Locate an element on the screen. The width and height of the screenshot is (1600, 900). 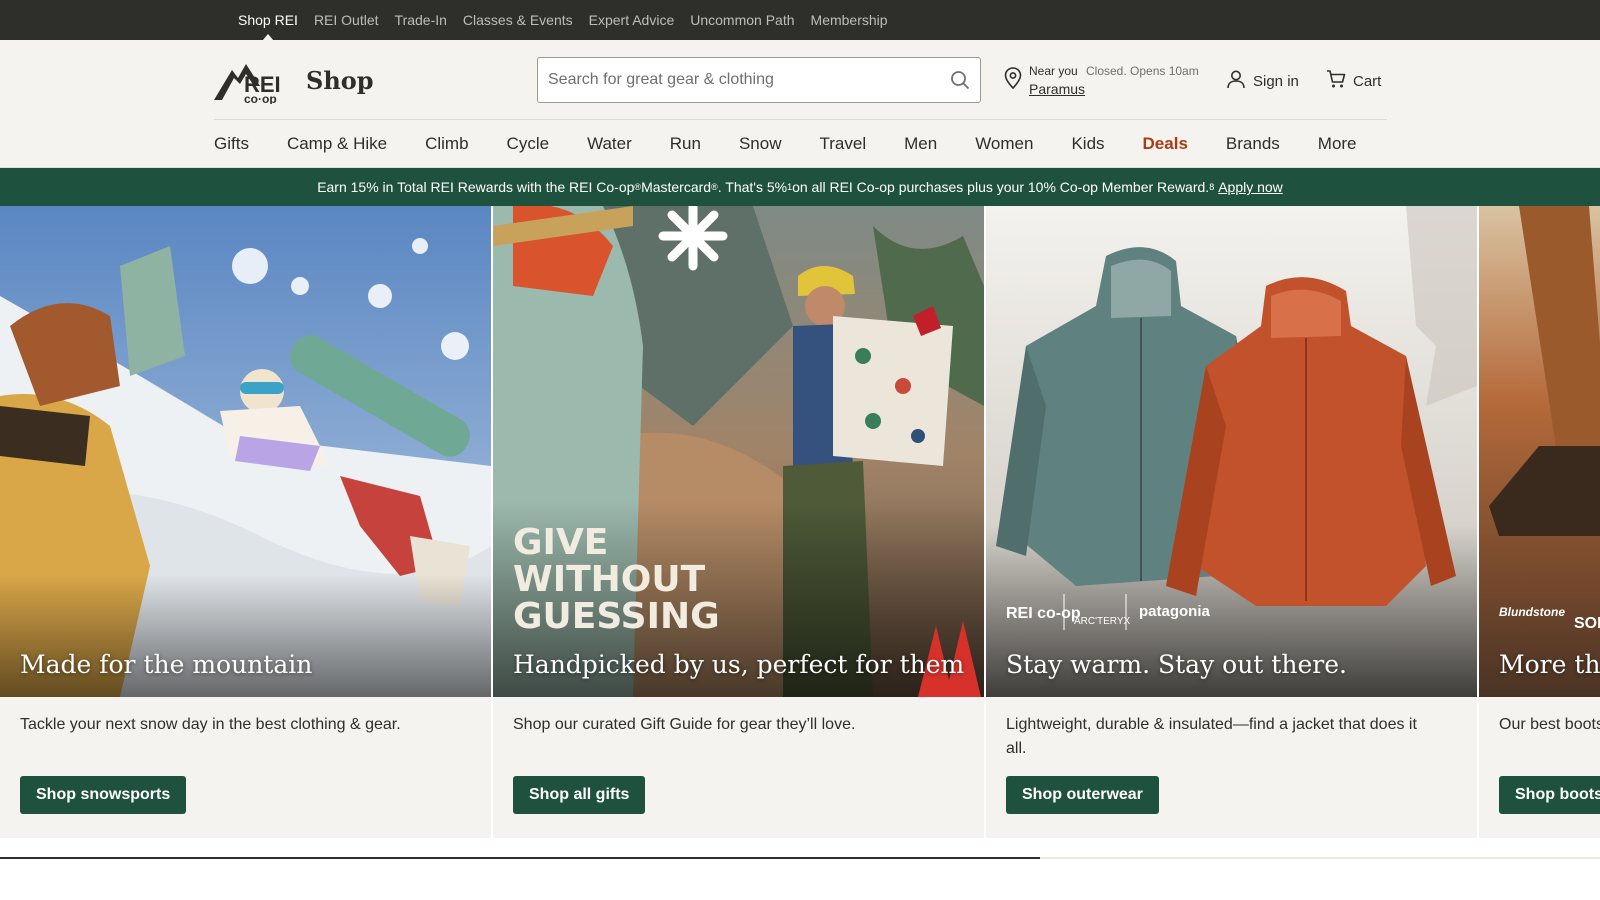
apply-now-link: Apply now is located at coordinates (1250, 187).